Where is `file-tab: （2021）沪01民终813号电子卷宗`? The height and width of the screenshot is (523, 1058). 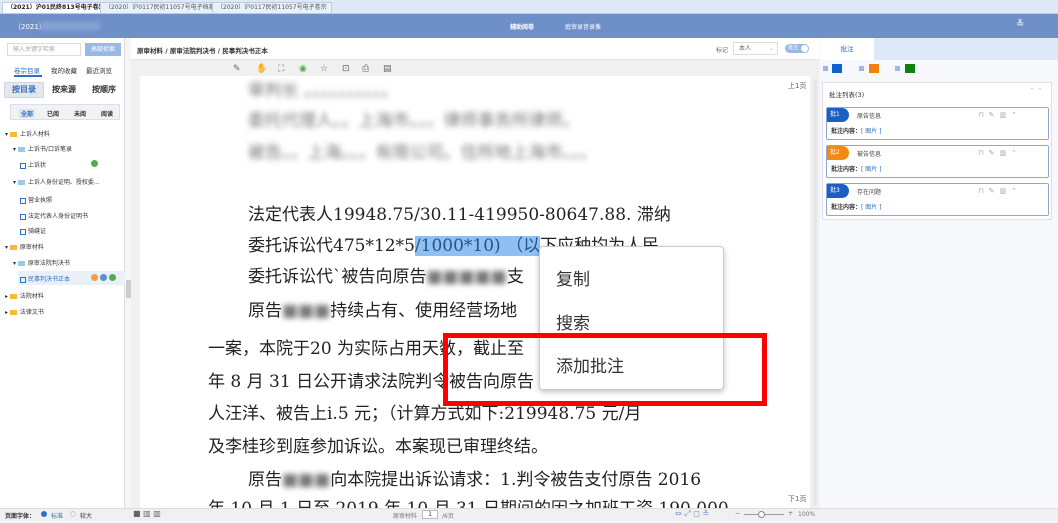
file-tab: （2021）沪01民终813号电子卷宗 is located at coordinates (56, 8).